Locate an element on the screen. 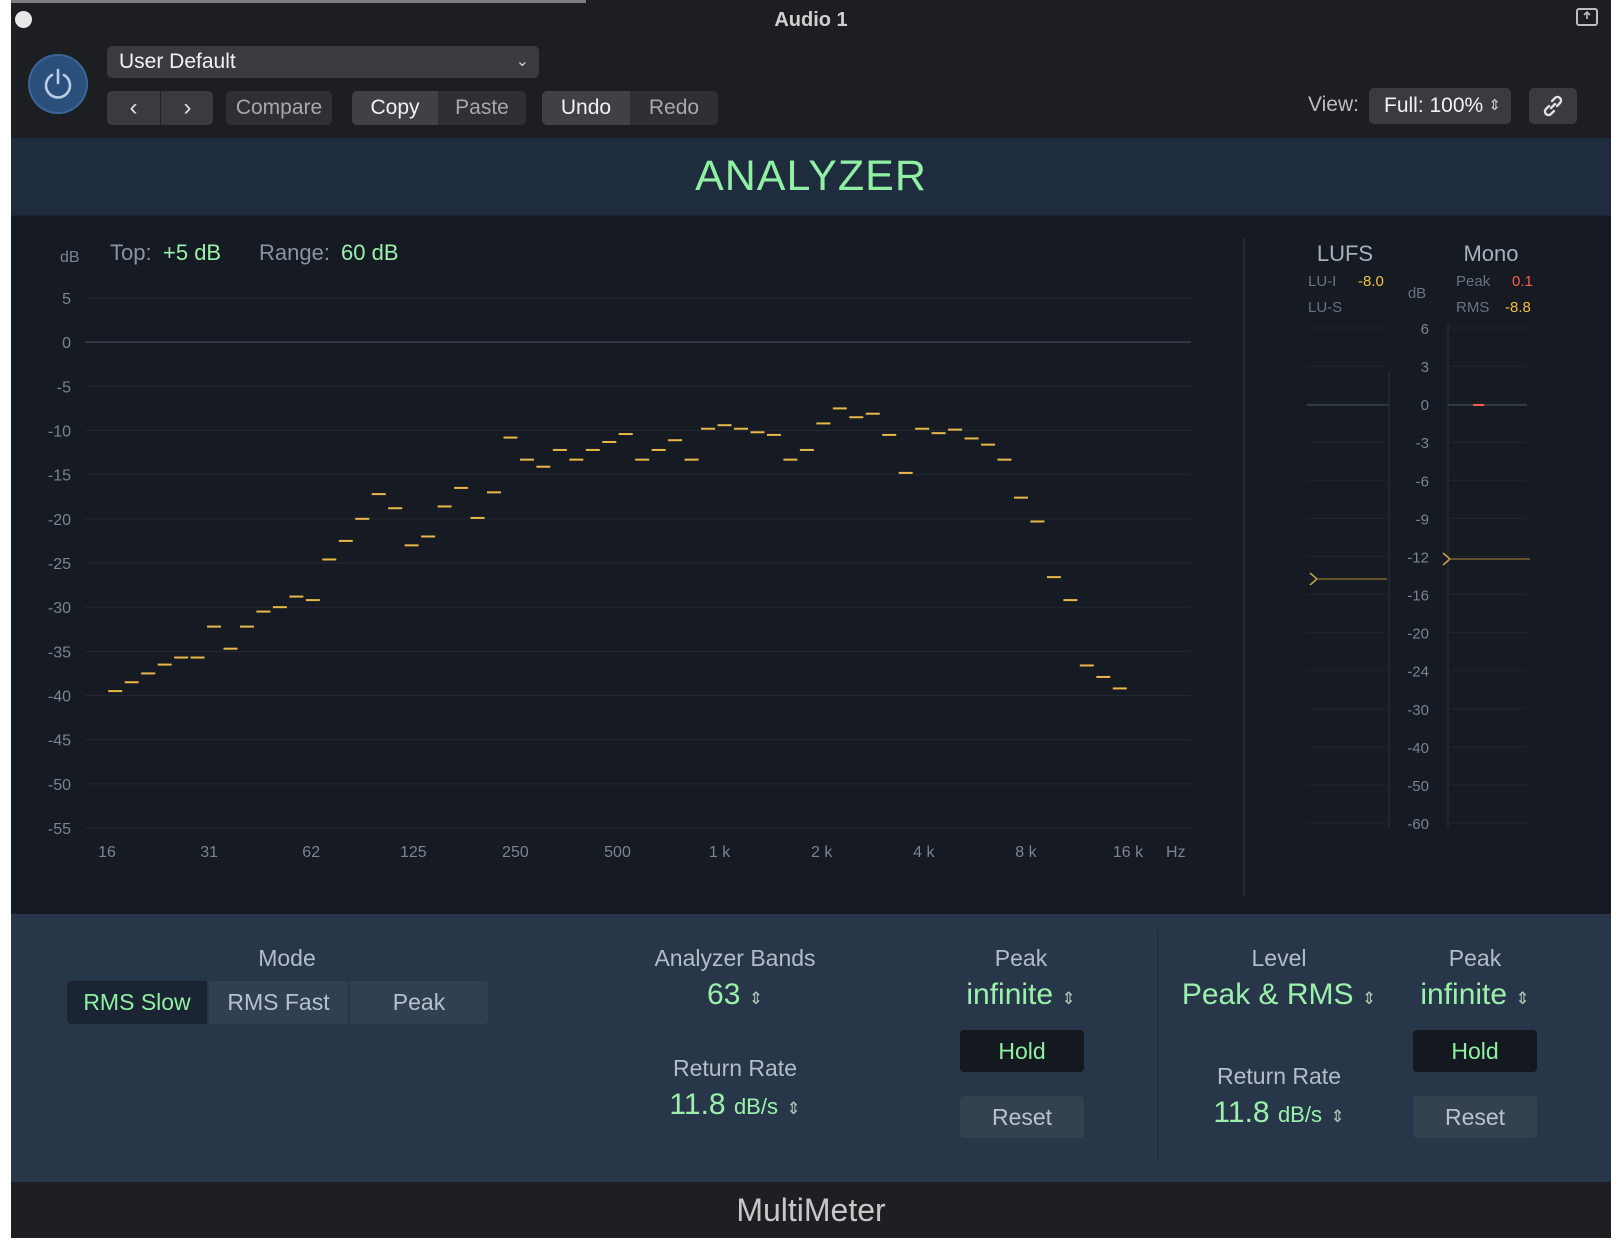  title-bar: Audio 1 is located at coordinates (811, 20).